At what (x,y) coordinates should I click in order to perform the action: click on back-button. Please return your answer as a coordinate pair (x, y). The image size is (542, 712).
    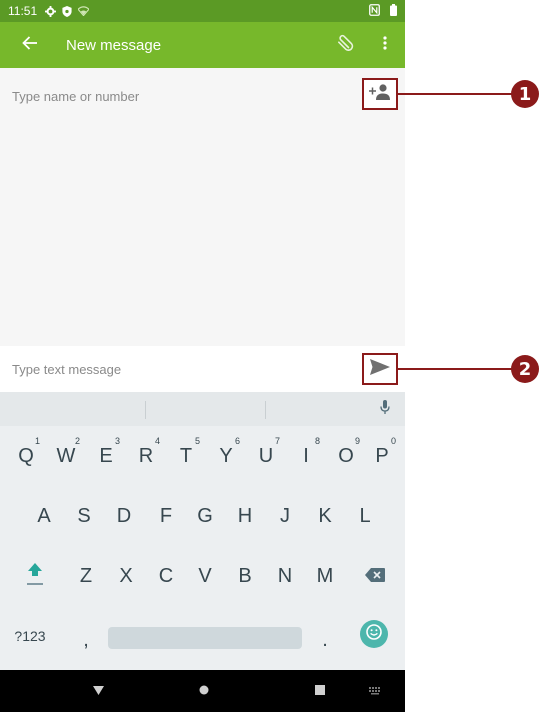
    Looking at the image, I should click on (30, 45).